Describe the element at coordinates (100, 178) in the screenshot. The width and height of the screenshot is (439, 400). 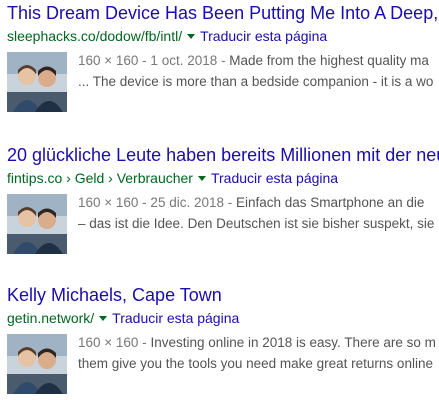
I see `result-url: fintips.co › Geld › Verbraucher` at that location.